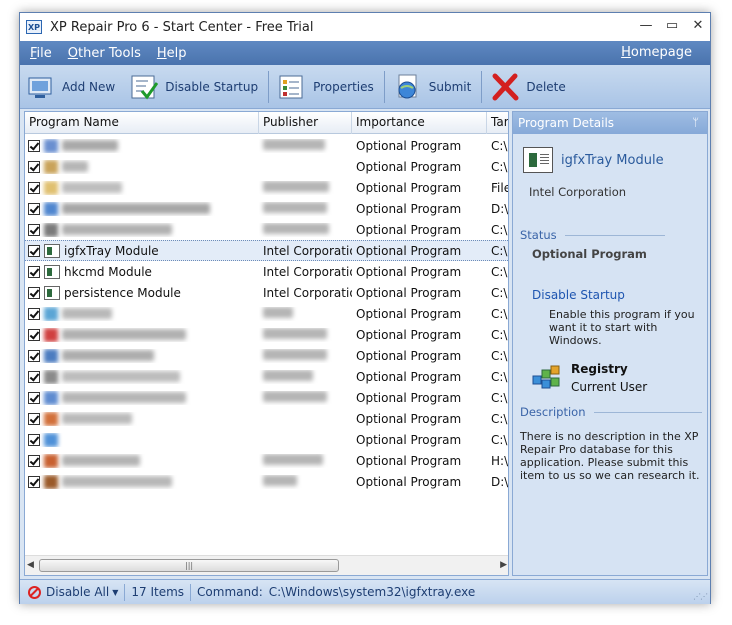 Image resolution: width=732 pixels, height=625 pixels. Describe the element at coordinates (419, 123) in the screenshot. I see `column-header-importance: Importance` at that location.